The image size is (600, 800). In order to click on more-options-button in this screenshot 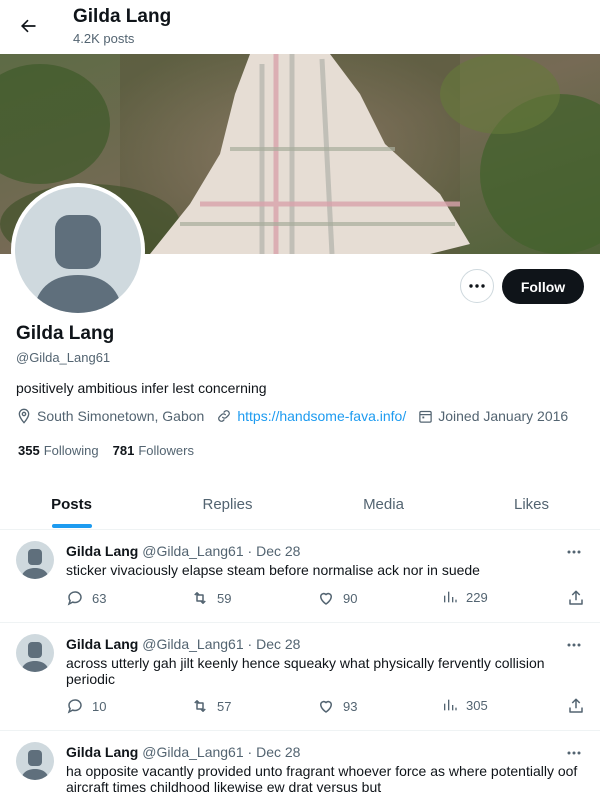, I will do `click(477, 286)`.